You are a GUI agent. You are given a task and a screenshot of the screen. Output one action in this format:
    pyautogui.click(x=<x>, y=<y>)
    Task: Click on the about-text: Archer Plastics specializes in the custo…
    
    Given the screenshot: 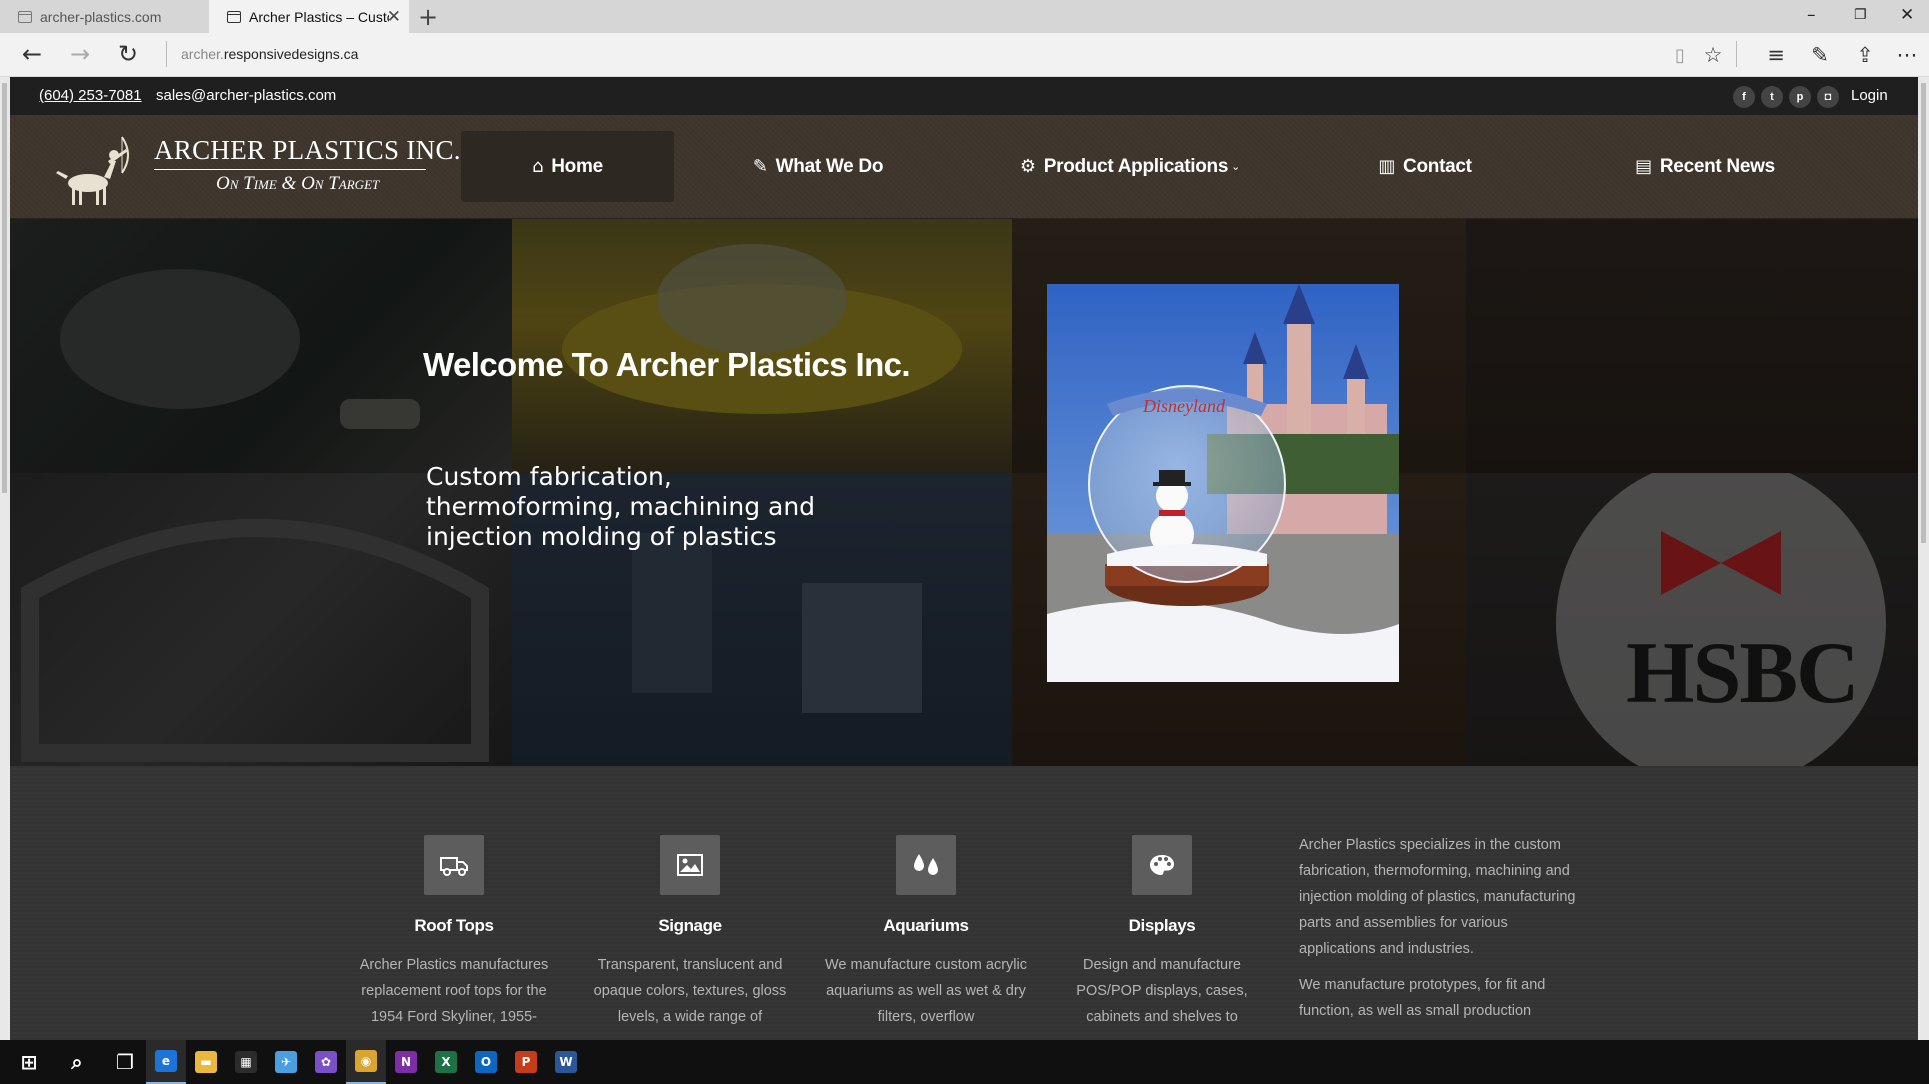 What is the action you would take?
    pyautogui.click(x=1441, y=933)
    